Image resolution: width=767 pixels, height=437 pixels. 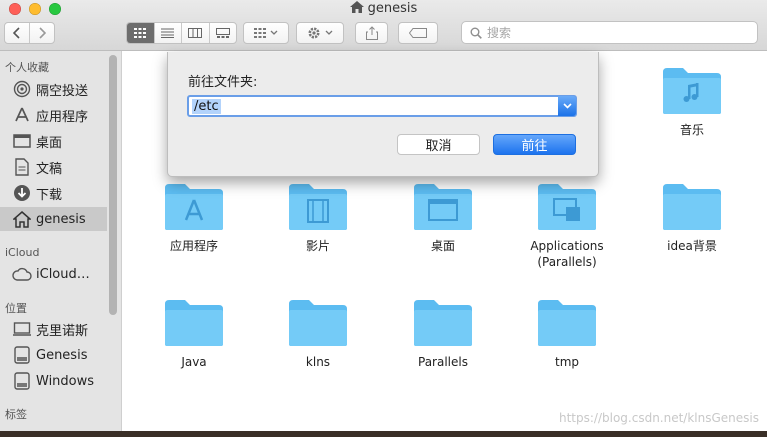 What do you see at coordinates (53, 193) in the screenshot?
I see `sidebar-item-downloads: 下载` at bounding box center [53, 193].